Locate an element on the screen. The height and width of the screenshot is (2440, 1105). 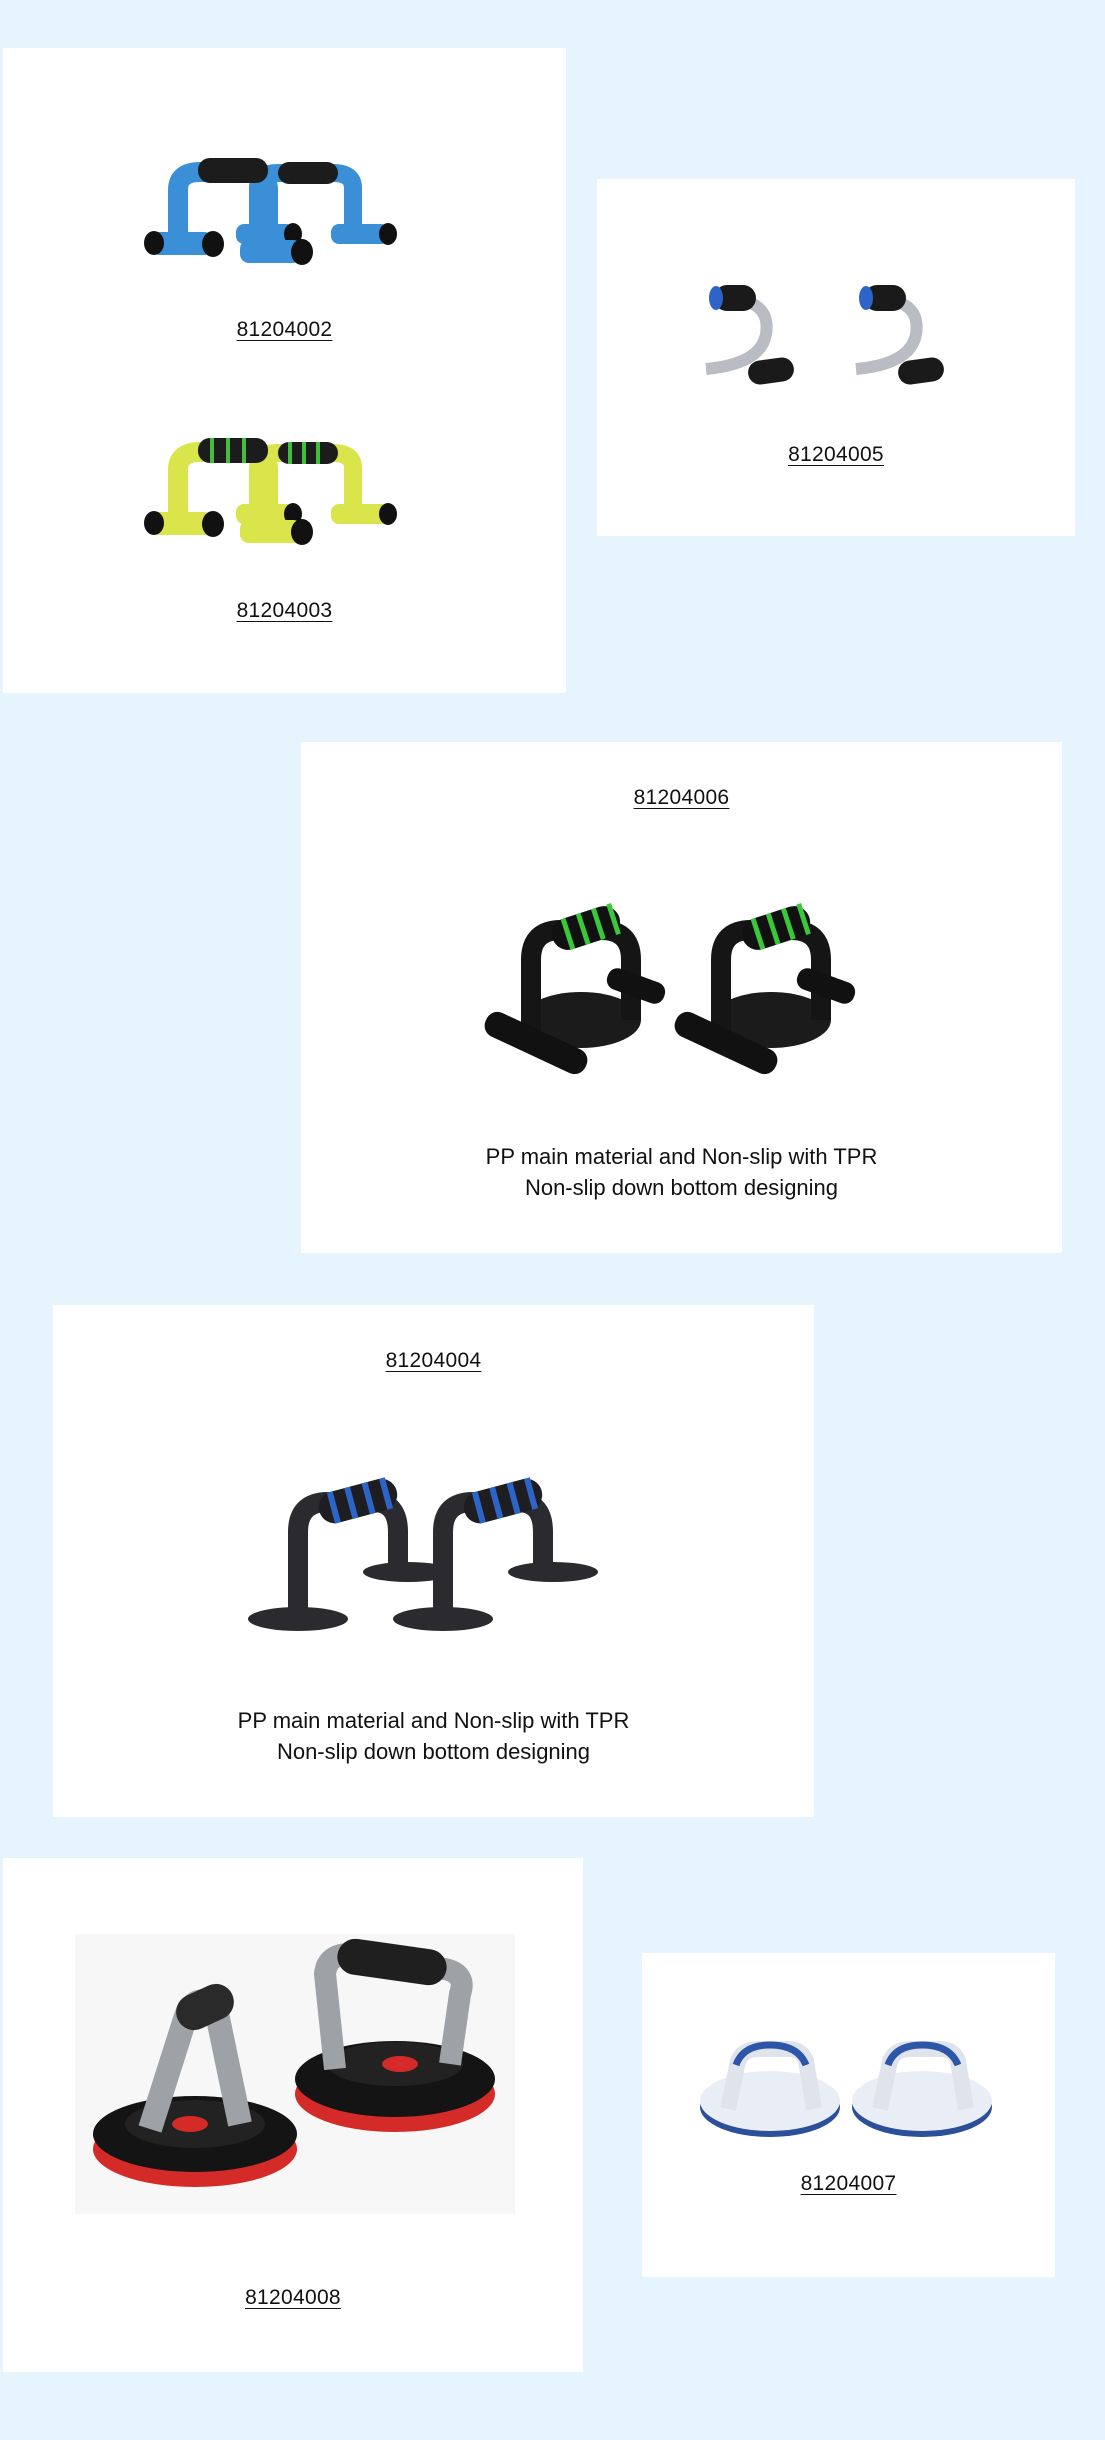
product-card-81204002-81204003: 81204002 81204003 is located at coordinates (284, 370).